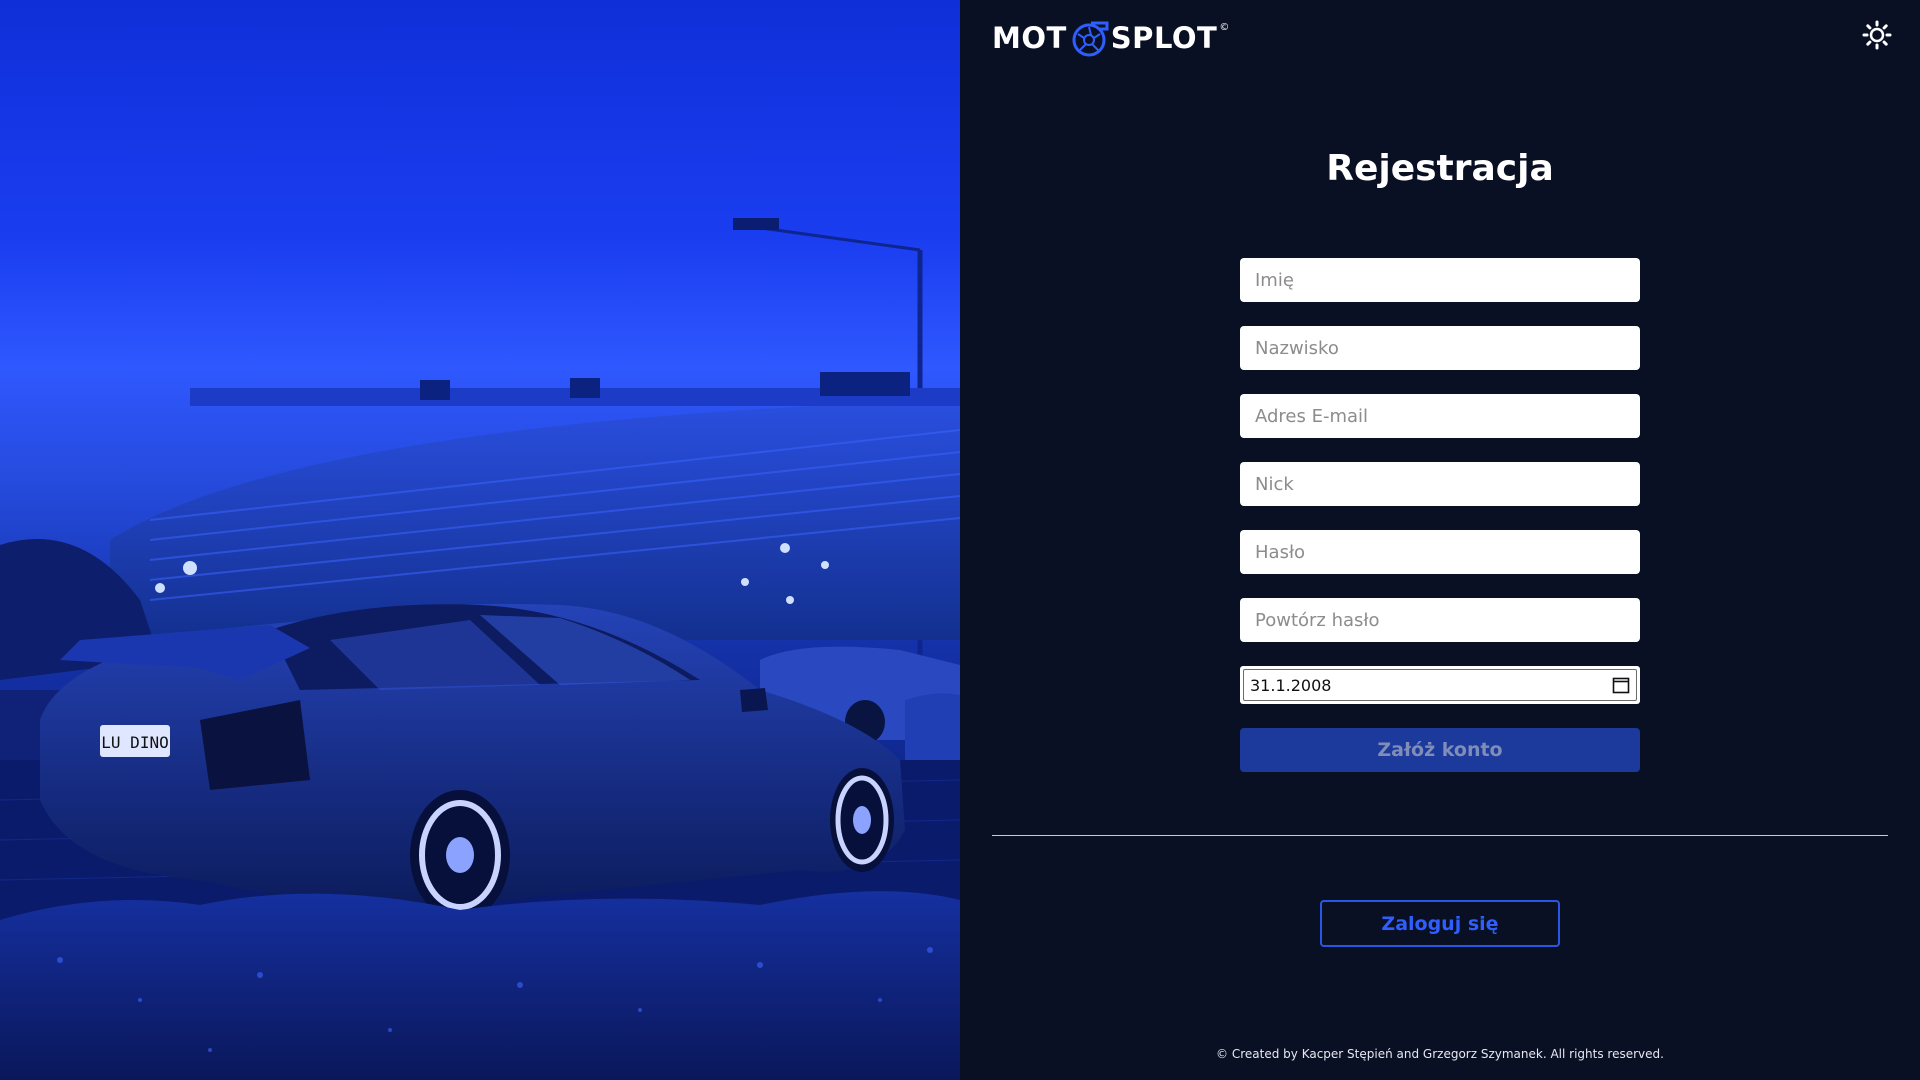 This screenshot has width=1920, height=1080. I want to click on logo-text-left: MOT, so click(1029, 38).